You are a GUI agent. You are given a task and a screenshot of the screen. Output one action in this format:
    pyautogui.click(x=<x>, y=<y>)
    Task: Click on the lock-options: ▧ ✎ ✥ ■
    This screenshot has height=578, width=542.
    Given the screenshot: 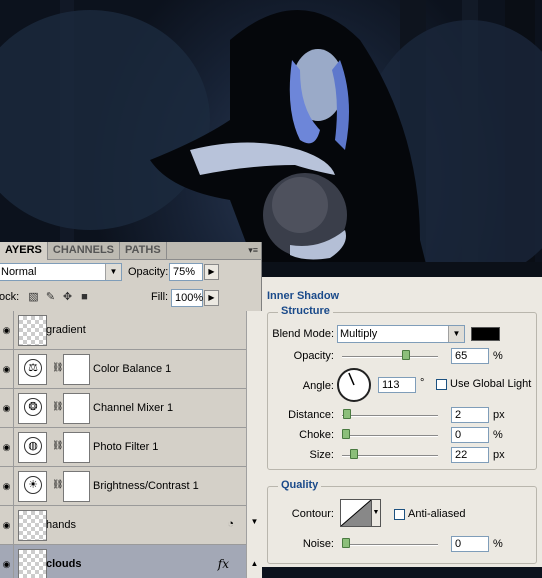 What is the action you would take?
    pyautogui.click(x=59, y=297)
    